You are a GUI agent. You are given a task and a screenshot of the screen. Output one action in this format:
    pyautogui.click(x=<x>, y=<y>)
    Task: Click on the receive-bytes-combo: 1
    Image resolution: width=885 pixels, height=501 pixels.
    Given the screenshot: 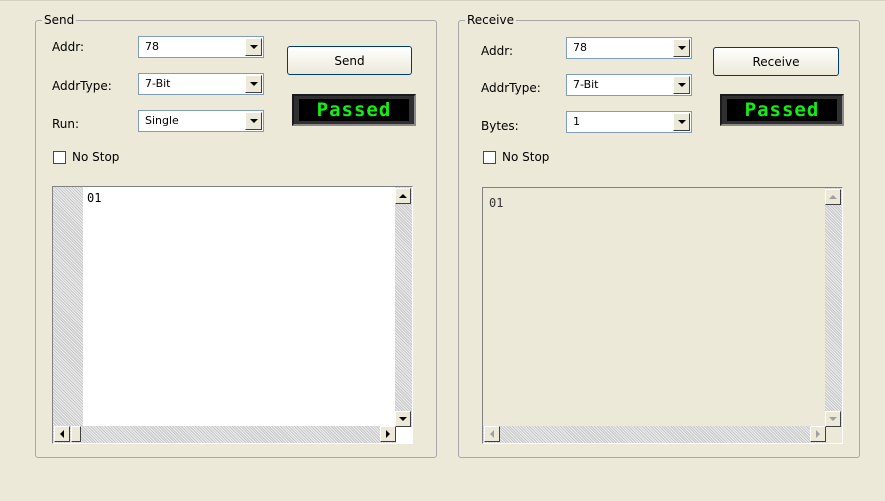 What is the action you would take?
    pyautogui.click(x=629, y=122)
    